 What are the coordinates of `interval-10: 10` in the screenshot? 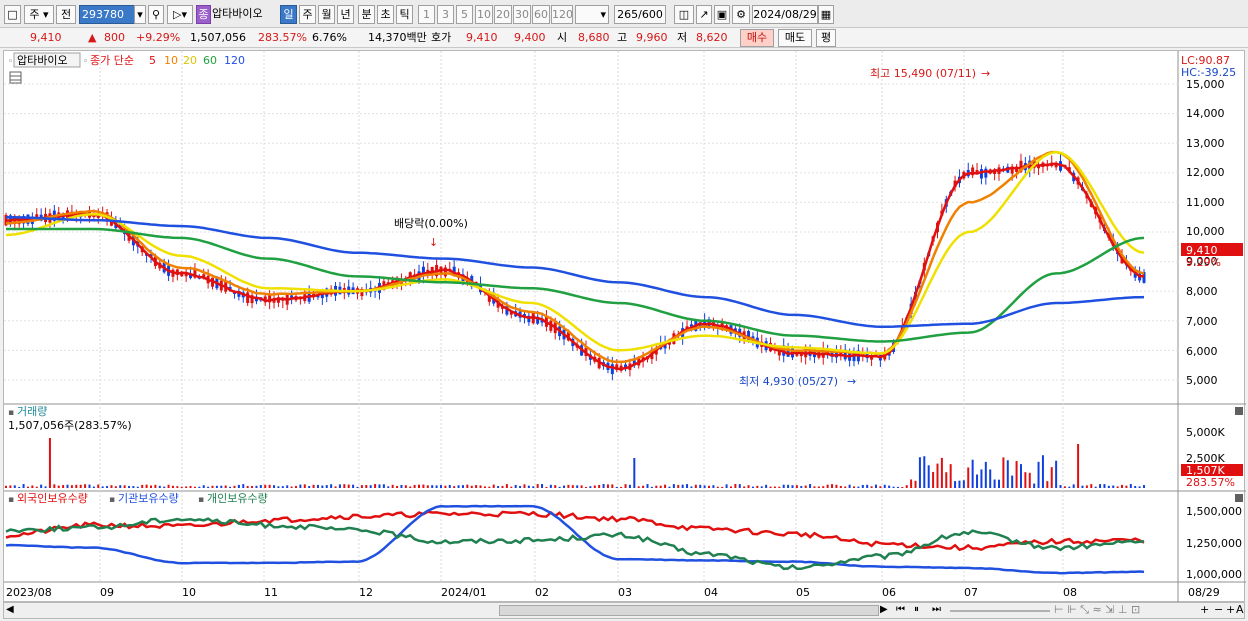 It's located at (484, 14).